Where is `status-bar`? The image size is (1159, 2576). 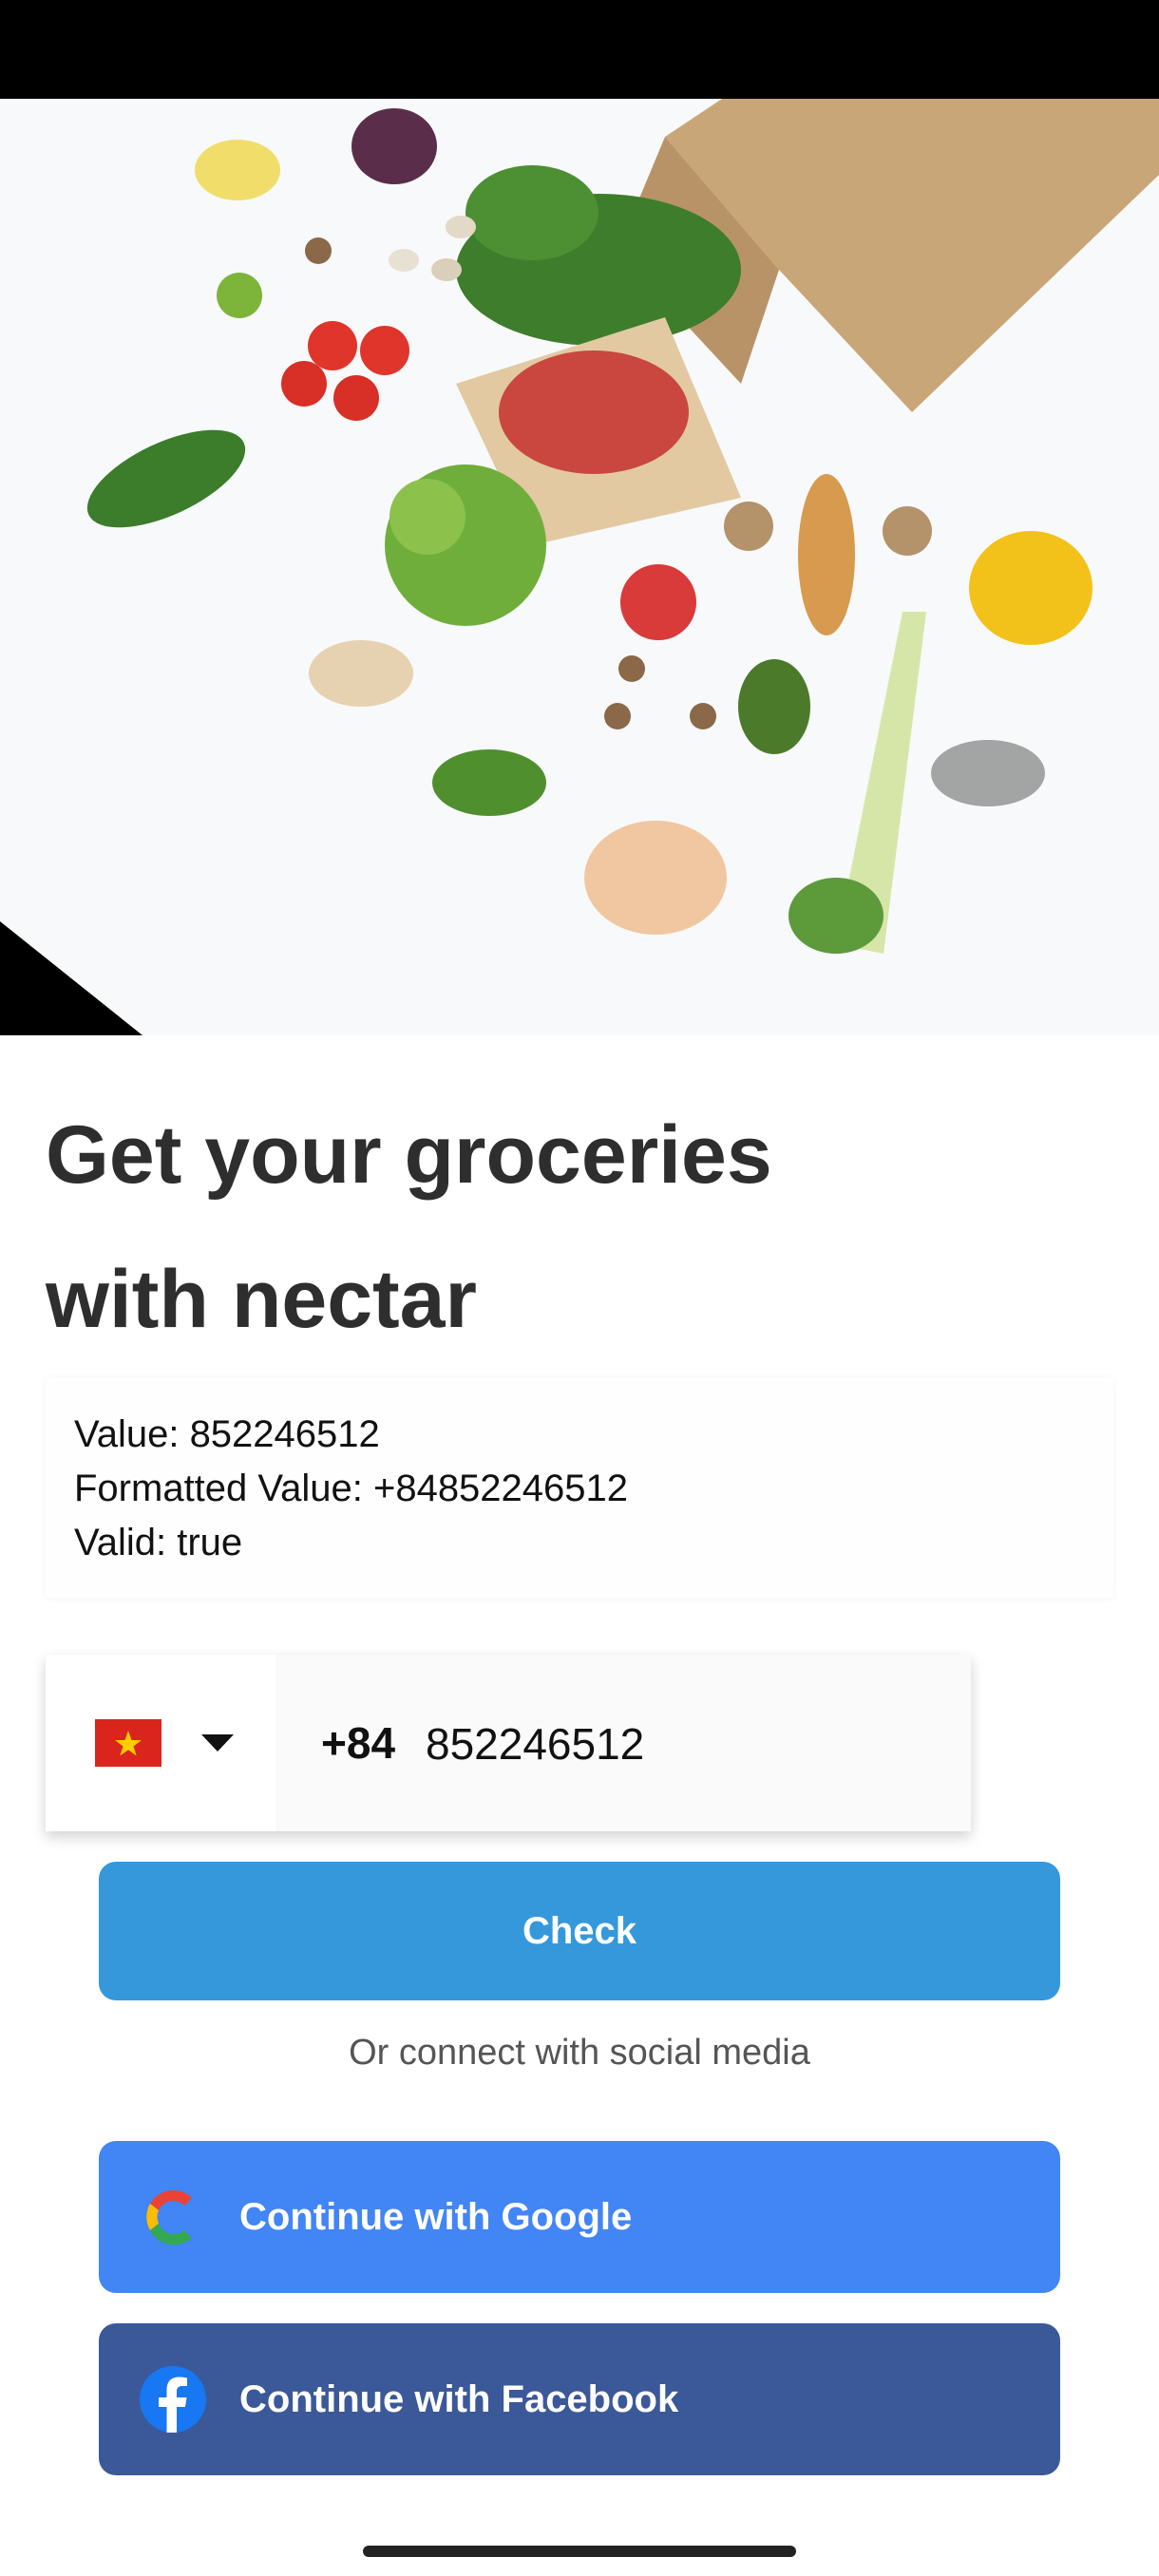 status-bar is located at coordinates (579, 49).